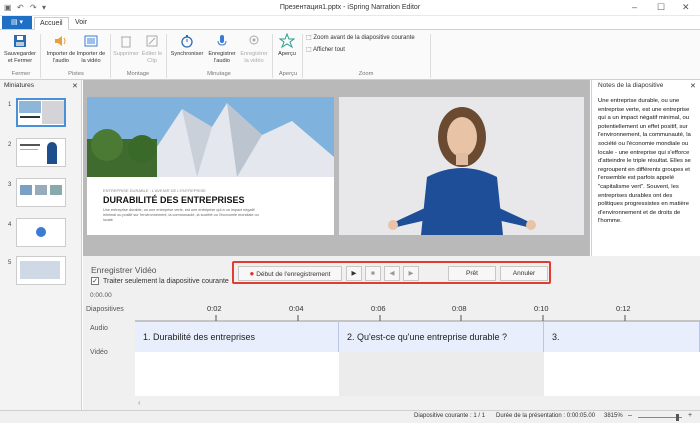 This screenshot has width=700, height=423. I want to click on record-video-button: Enregistrer la vidéo, so click(254, 49).